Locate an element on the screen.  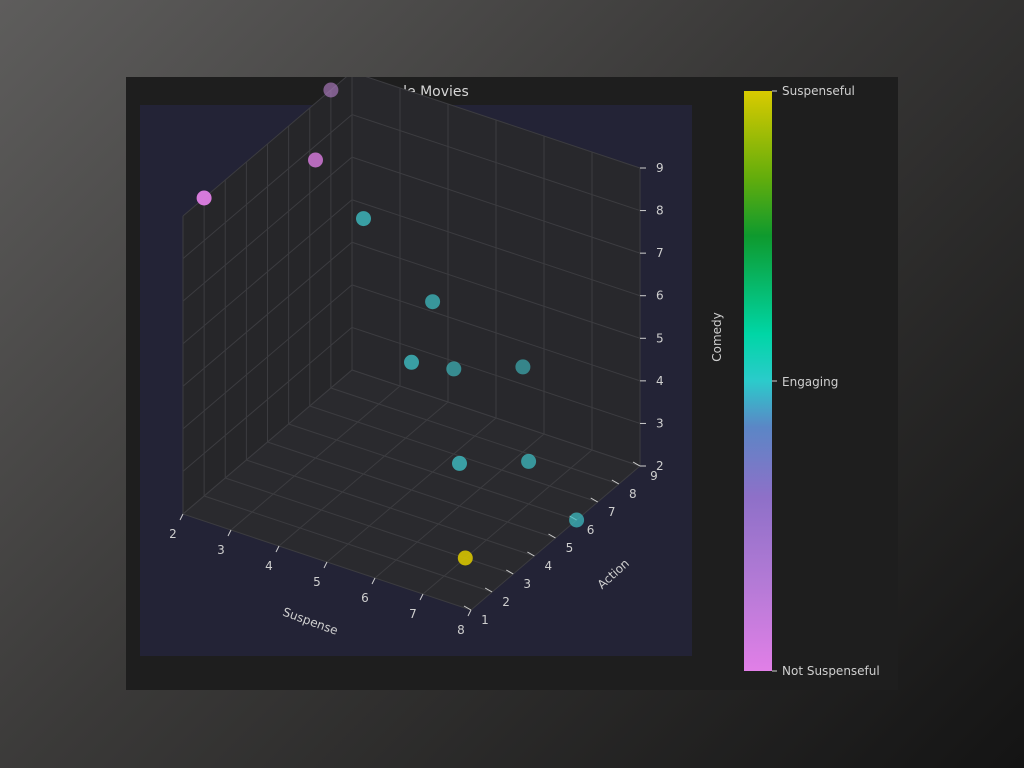
z-tick-label: 8 is located at coordinates (660, 211).